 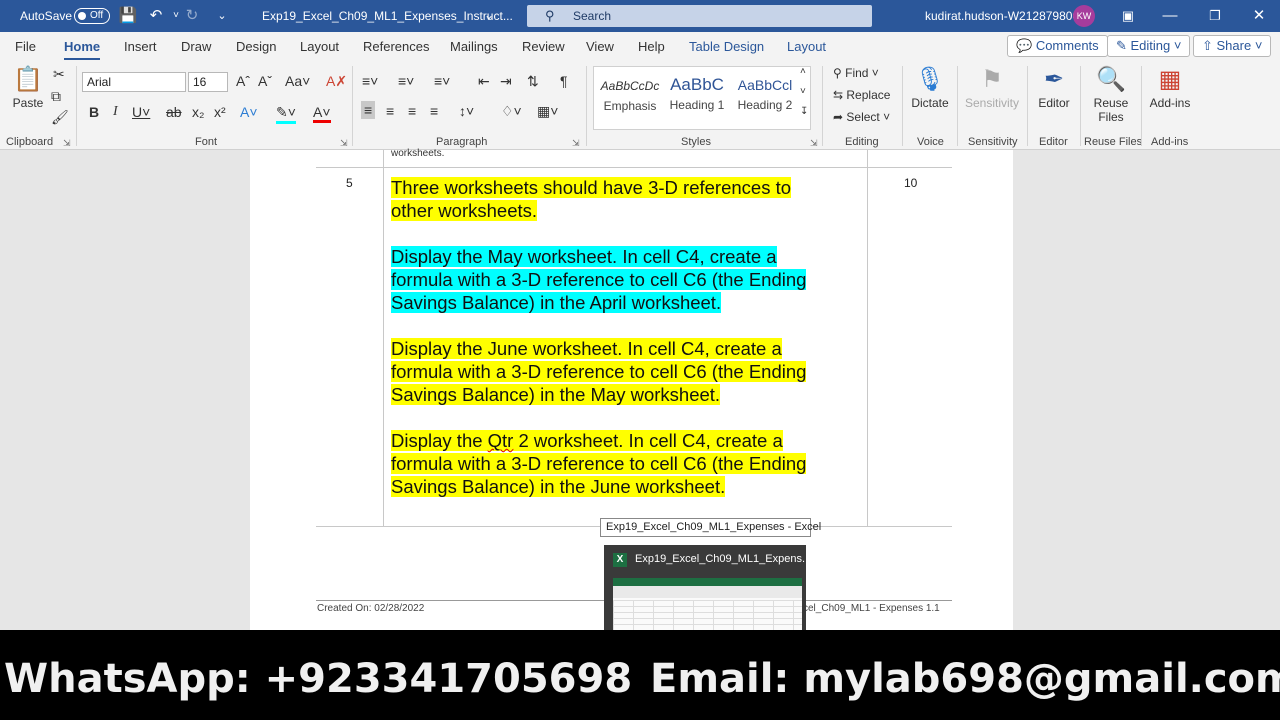 I want to click on align-center-icon: ≡, so click(x=390, y=111).